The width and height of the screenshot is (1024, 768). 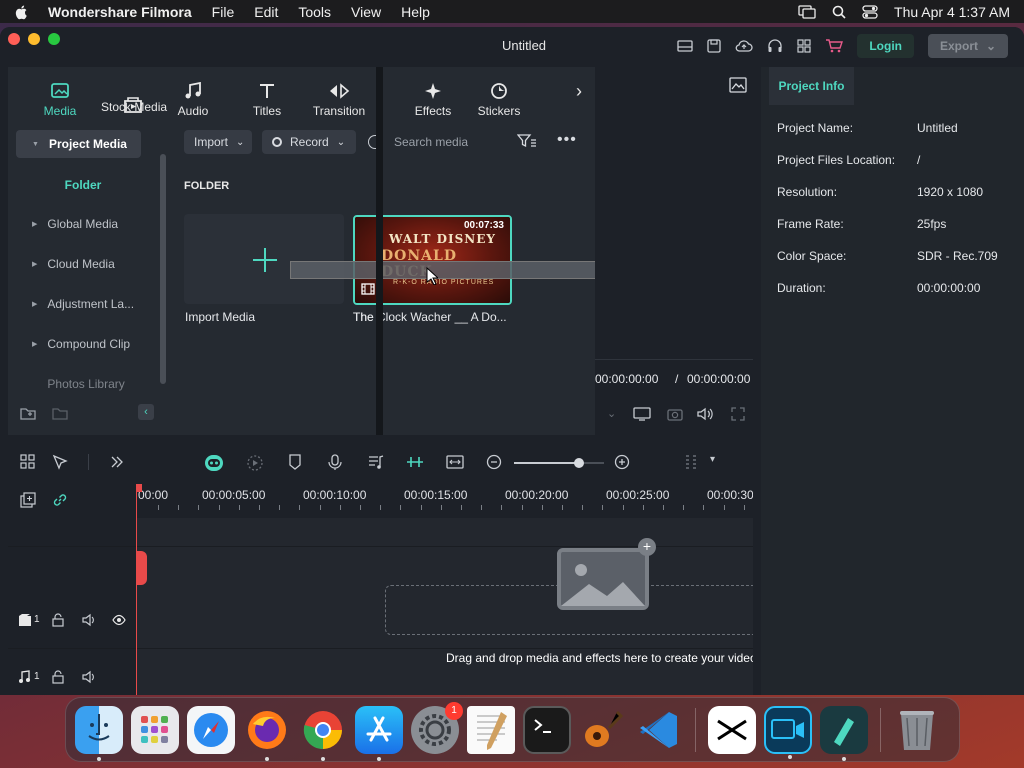 I want to click on info-value: SDR - Rec.709, so click(x=957, y=256).